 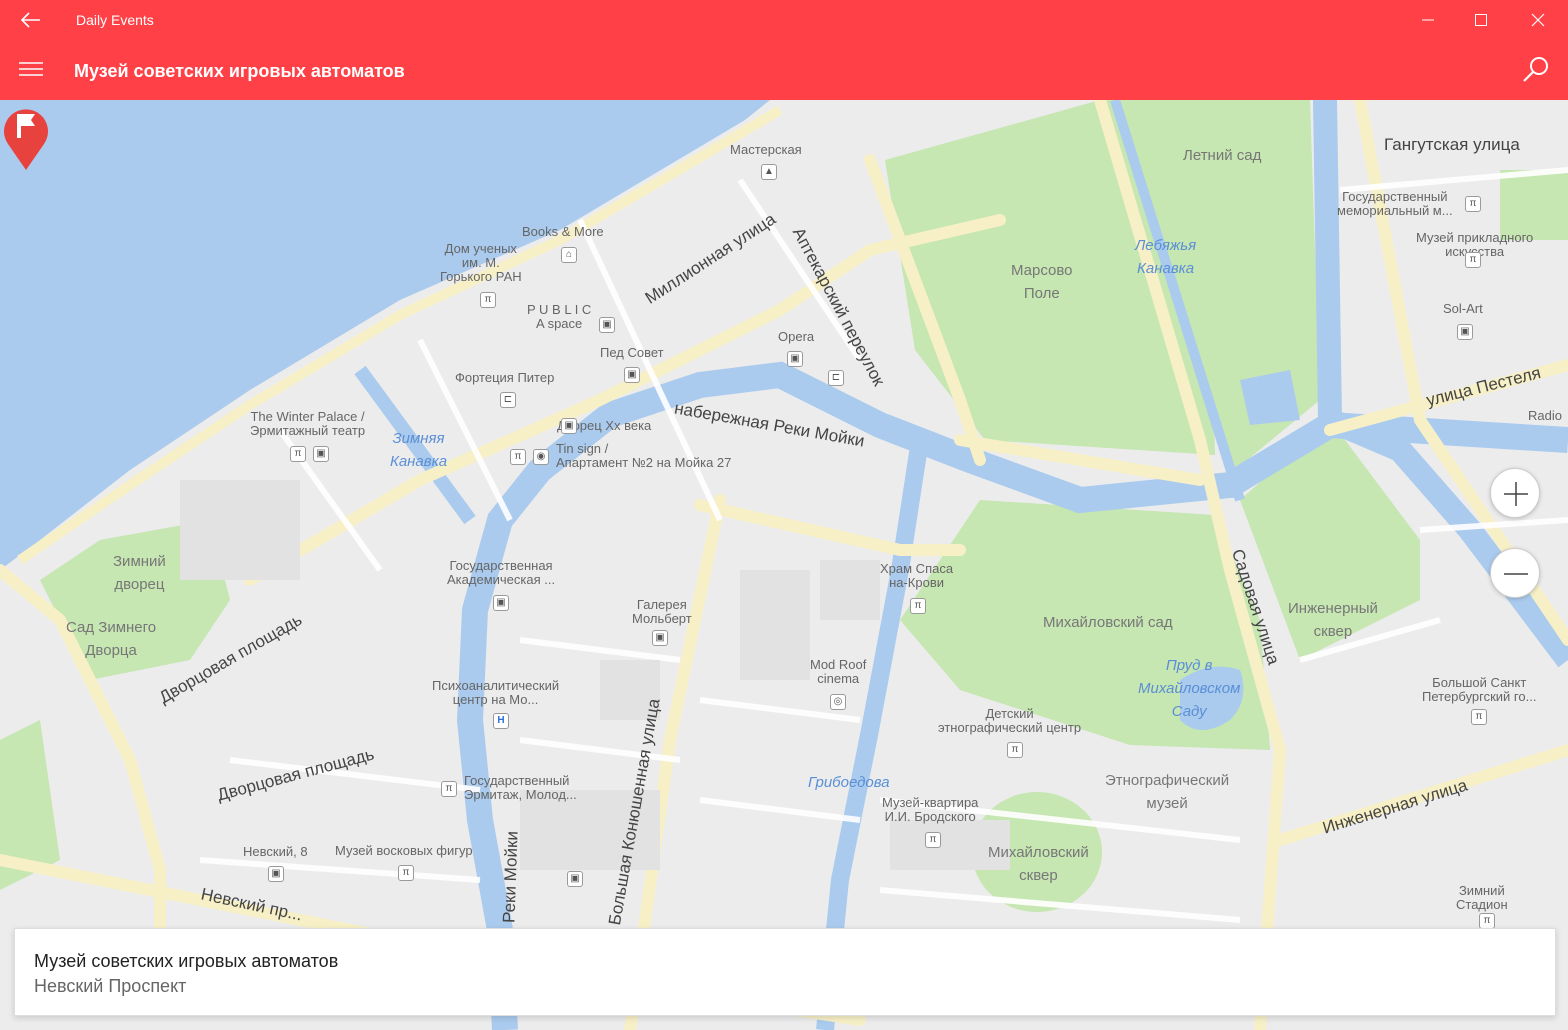 What do you see at coordinates (505, 377) in the screenshot?
I see `label-fortecia: Фортеция Питер` at bounding box center [505, 377].